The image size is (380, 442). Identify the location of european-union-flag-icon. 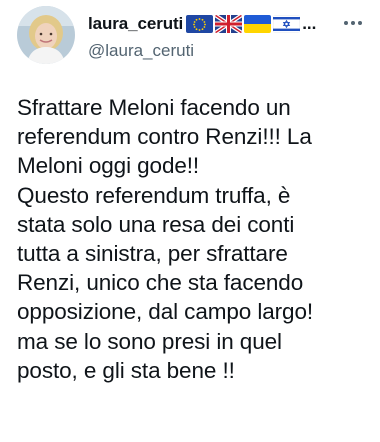
(200, 24).